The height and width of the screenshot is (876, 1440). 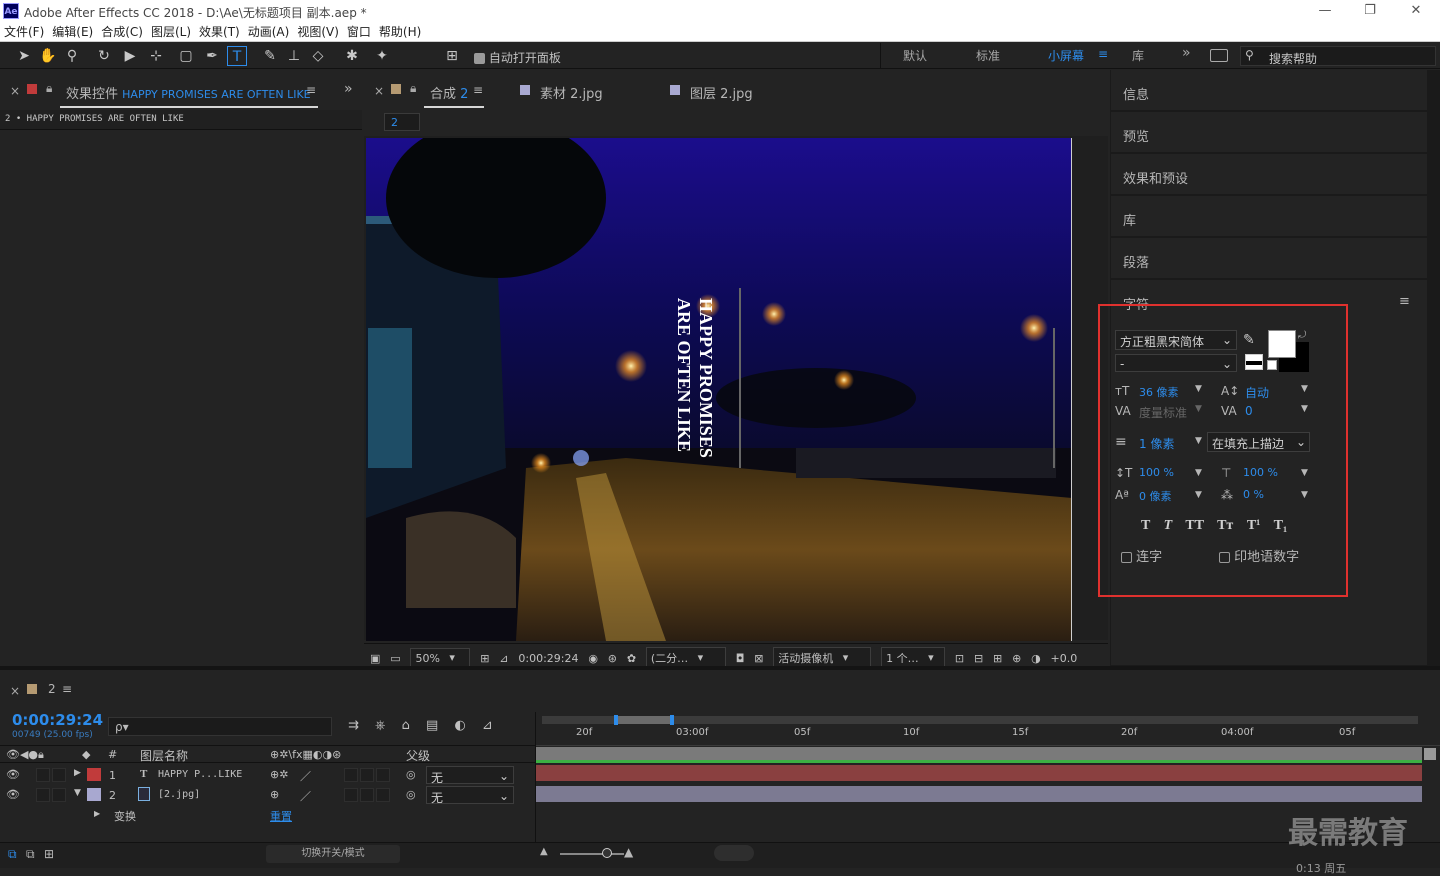 What do you see at coordinates (171, 32) in the screenshot?
I see `menu-layer: 图层(L)` at bounding box center [171, 32].